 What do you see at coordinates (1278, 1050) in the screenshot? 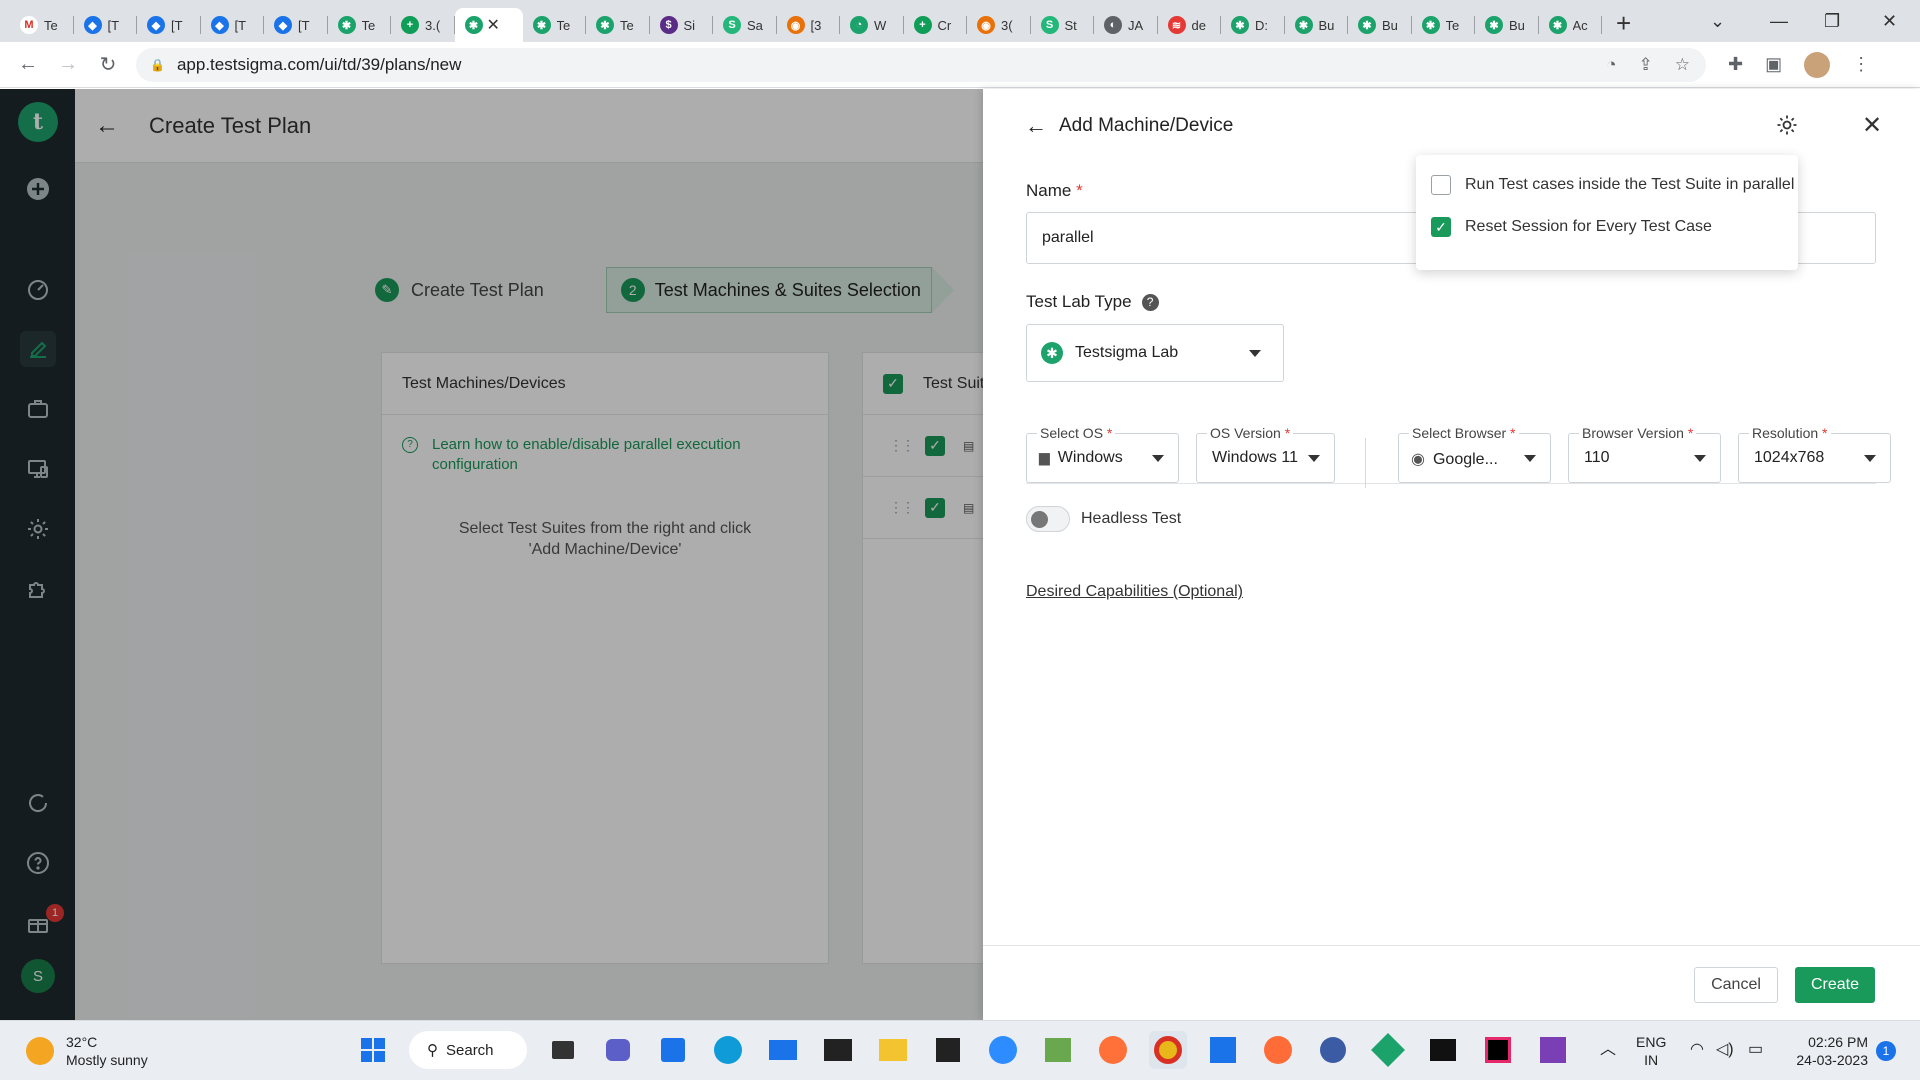
I see `postman-icon` at bounding box center [1278, 1050].